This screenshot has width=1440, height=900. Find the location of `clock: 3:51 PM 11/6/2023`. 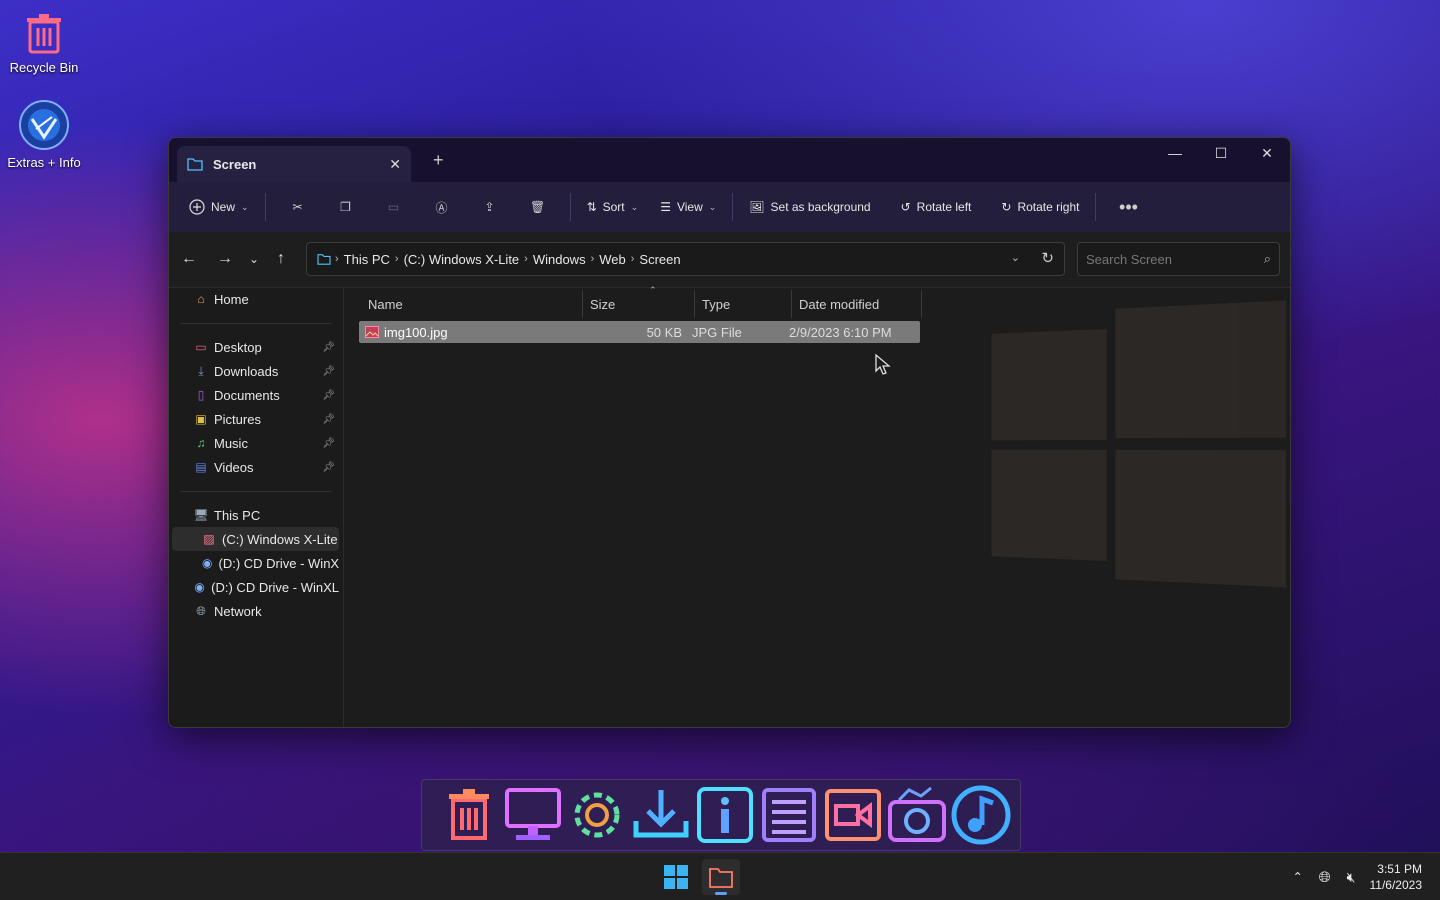

clock: 3:51 PM 11/6/2023 is located at coordinates (1396, 877).